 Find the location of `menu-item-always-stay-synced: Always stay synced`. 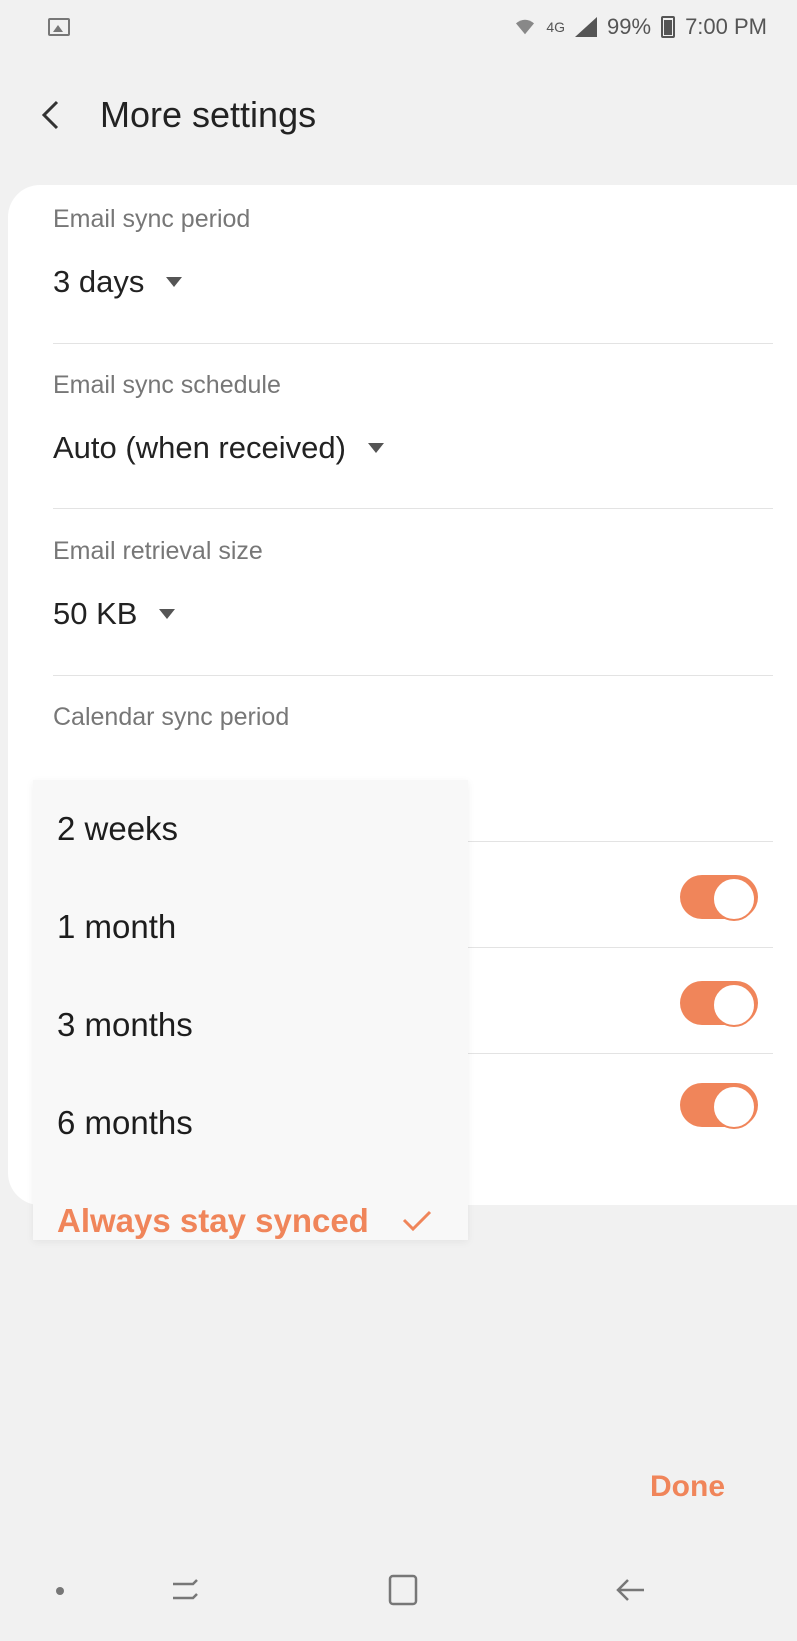

menu-item-always-stay-synced: Always stay synced is located at coordinates (250, 1221).